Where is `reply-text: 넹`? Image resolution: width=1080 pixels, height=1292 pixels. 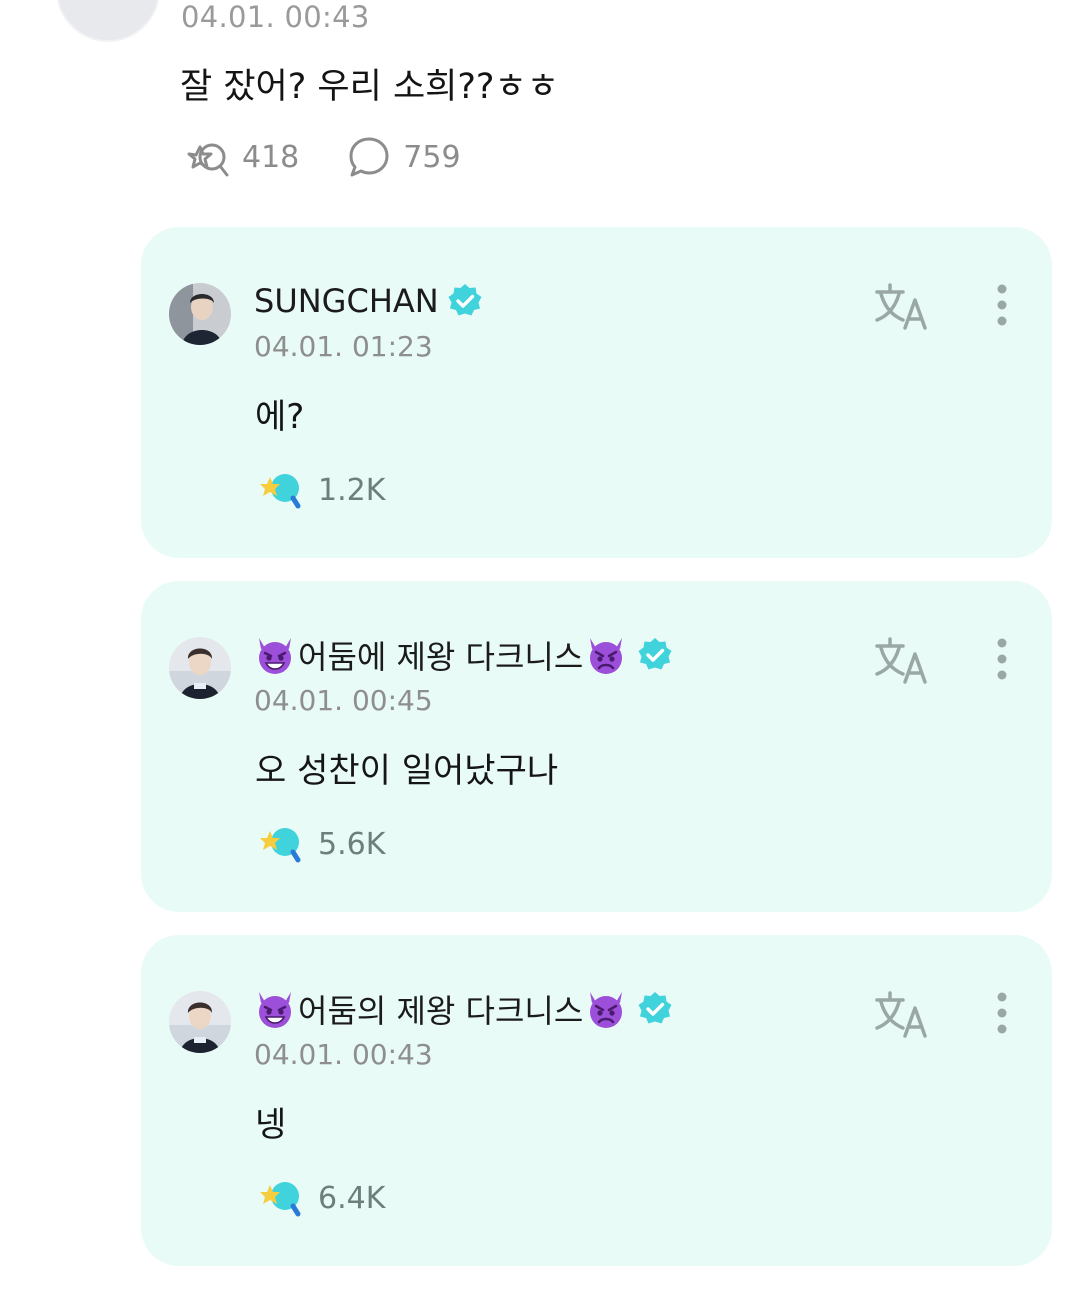 reply-text: 넹 is located at coordinates (271, 1125).